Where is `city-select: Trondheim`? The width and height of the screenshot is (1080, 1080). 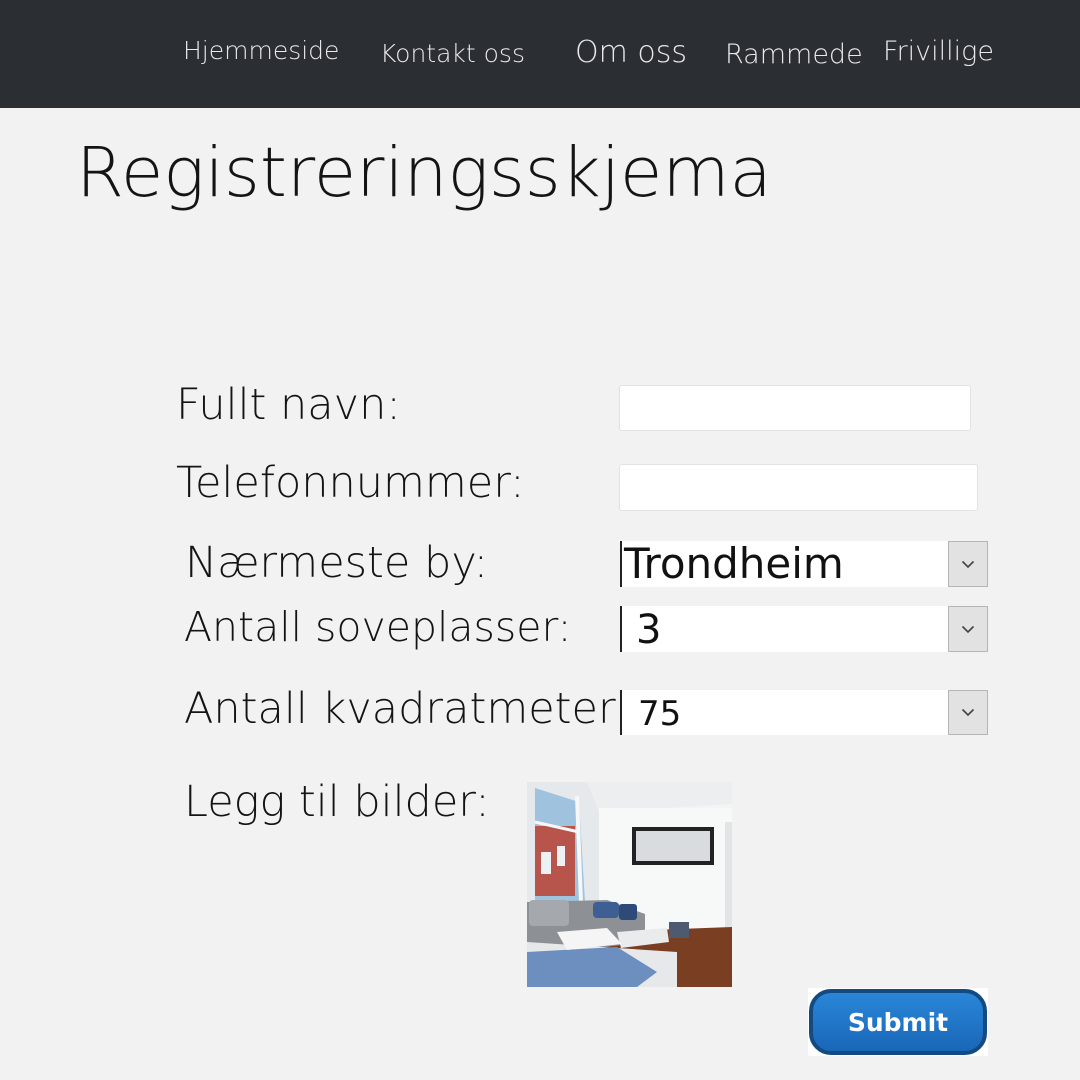 city-select: Trondheim is located at coordinates (804, 564).